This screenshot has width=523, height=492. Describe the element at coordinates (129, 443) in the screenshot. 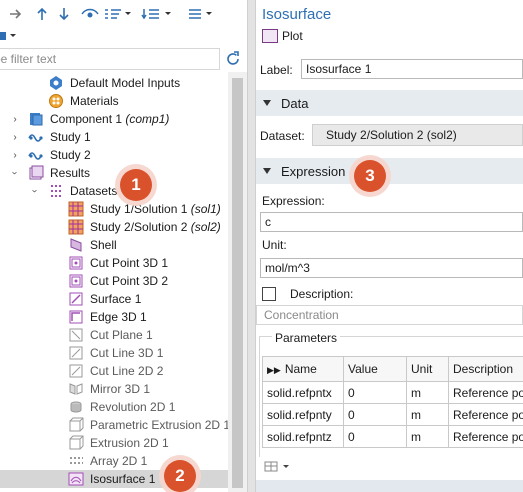

I see `tree-item-label: Extrusion 2D 1` at that location.